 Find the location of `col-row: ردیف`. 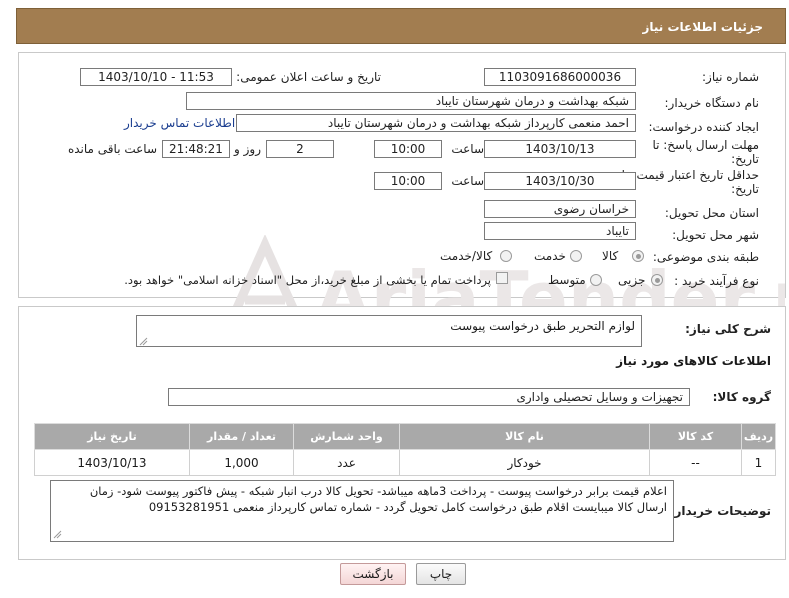

col-row: ردیف is located at coordinates (758, 436).